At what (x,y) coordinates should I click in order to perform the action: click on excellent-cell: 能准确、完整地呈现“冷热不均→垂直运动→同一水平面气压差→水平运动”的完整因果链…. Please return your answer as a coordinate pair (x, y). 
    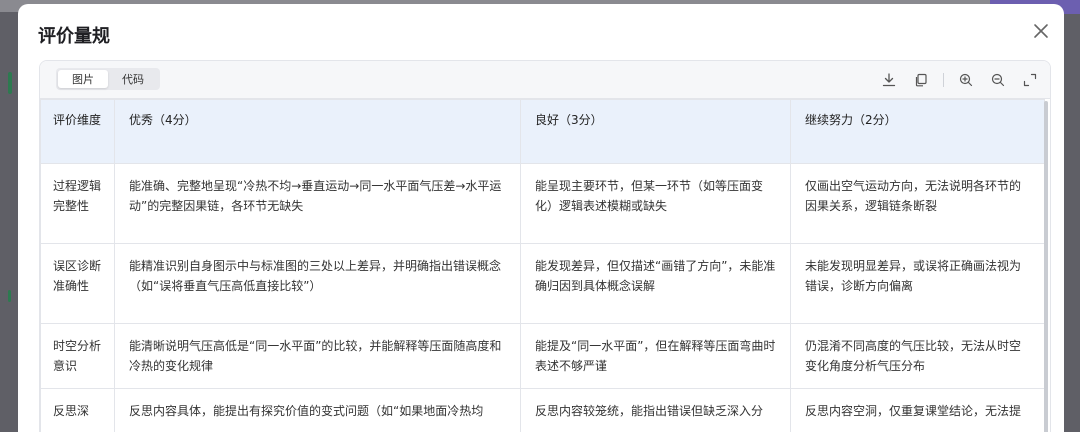
    Looking at the image, I should click on (317, 203).